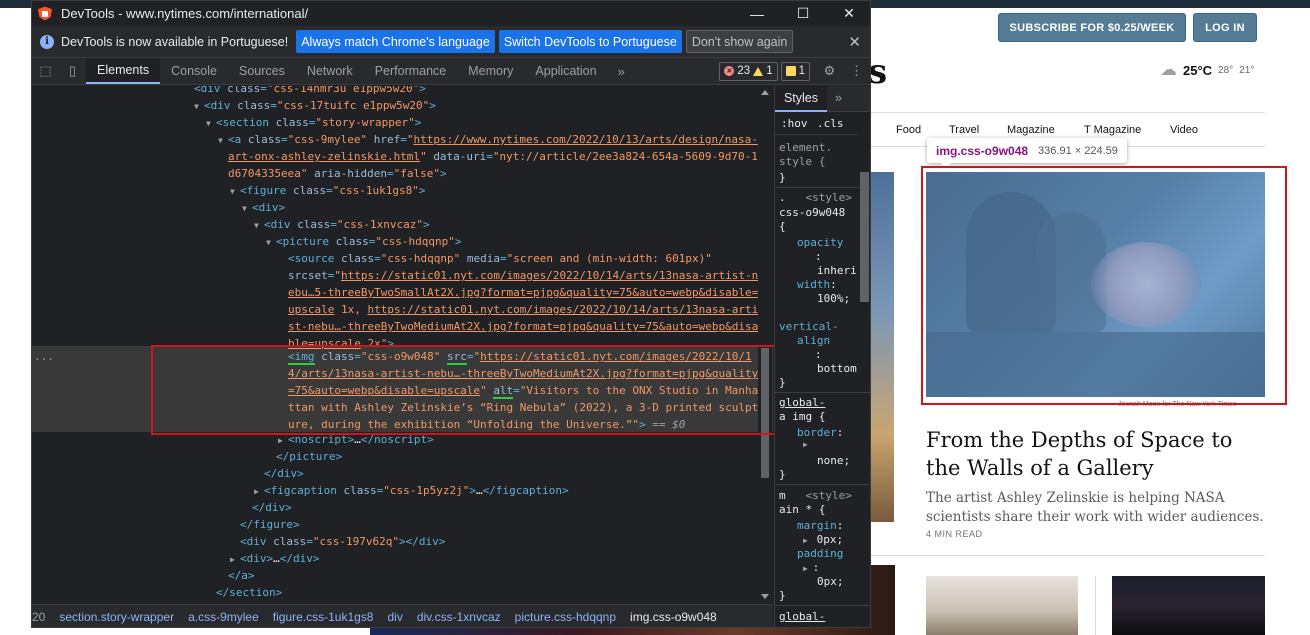 The image size is (1310, 635). I want to click on css-o9w048-rule: css-o9w048, so click(812, 212).